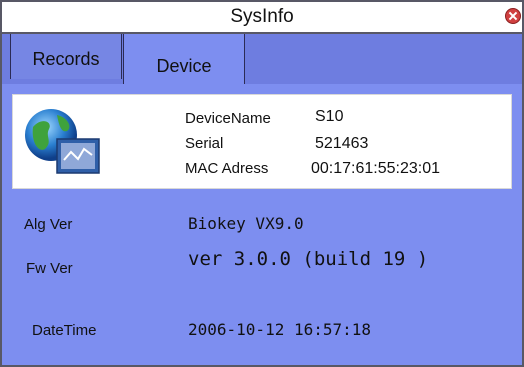 The width and height of the screenshot is (524, 367). Describe the element at coordinates (376, 168) in the screenshot. I see `mac-address-value: 00:17:61:55:23:01` at that location.